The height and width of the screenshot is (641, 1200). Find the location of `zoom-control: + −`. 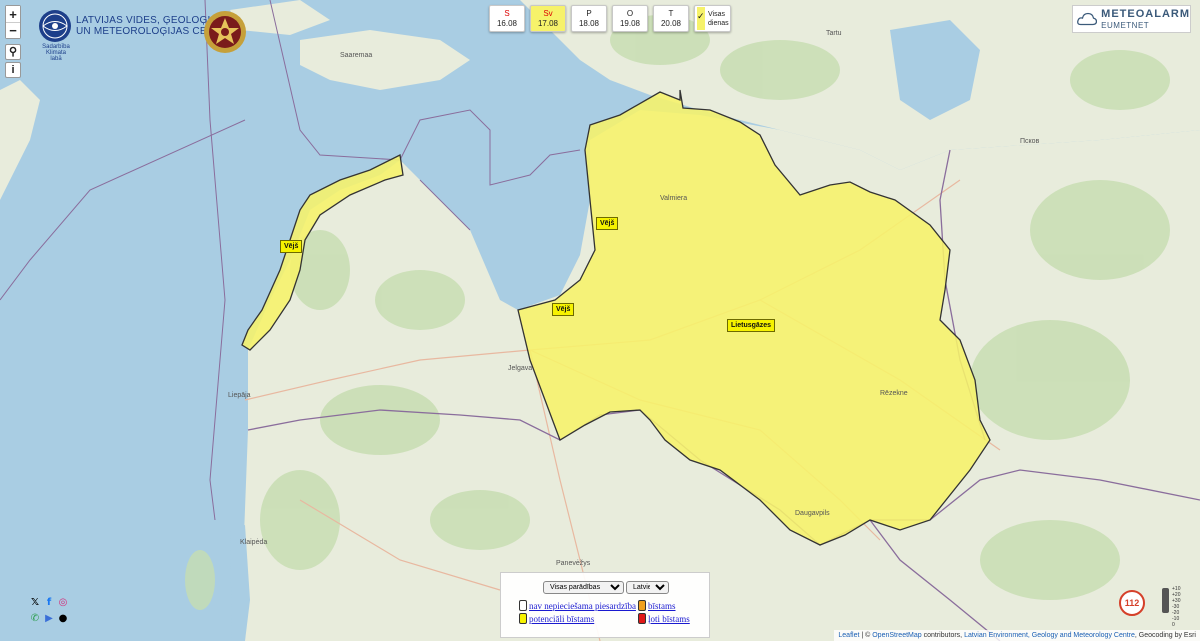

zoom-control: + − is located at coordinates (13, 22).